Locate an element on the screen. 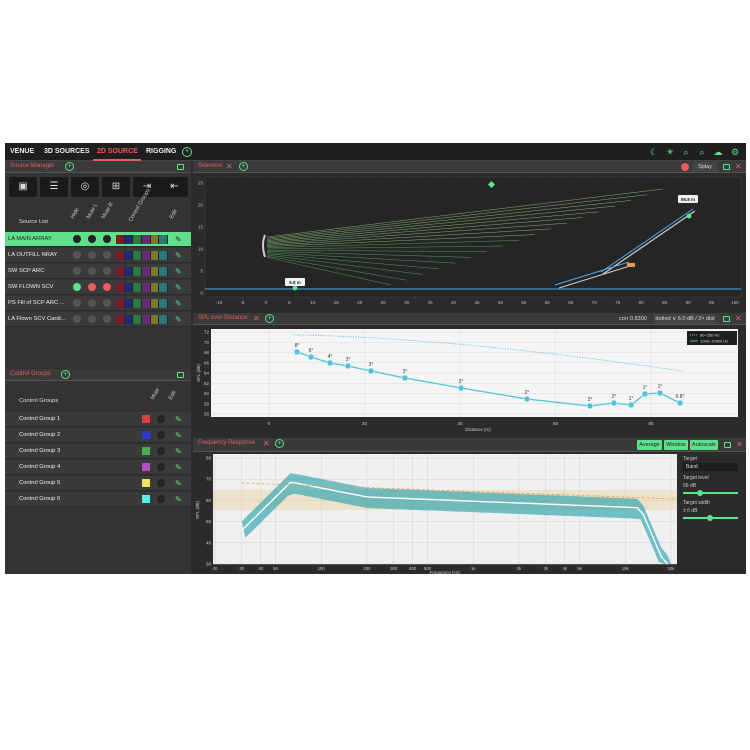  record-icon is located at coordinates (685, 167).